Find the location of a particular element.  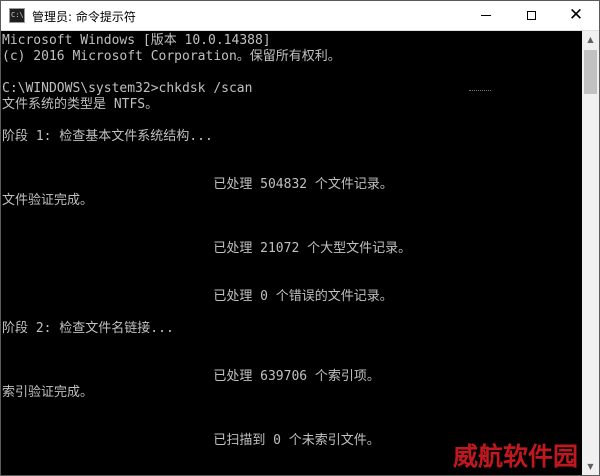

minimize-button is located at coordinates (486, 15).